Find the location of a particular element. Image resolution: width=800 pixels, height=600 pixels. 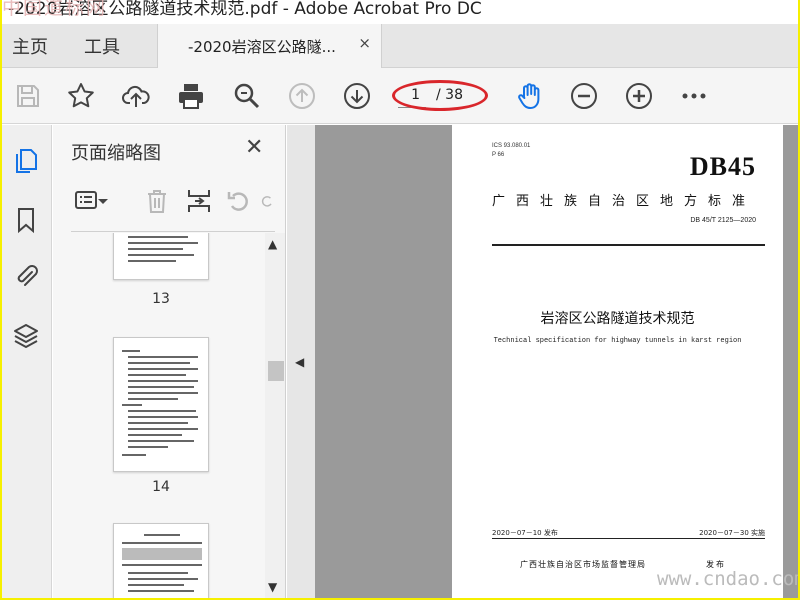

highlight-annotation is located at coordinates (440, 95).